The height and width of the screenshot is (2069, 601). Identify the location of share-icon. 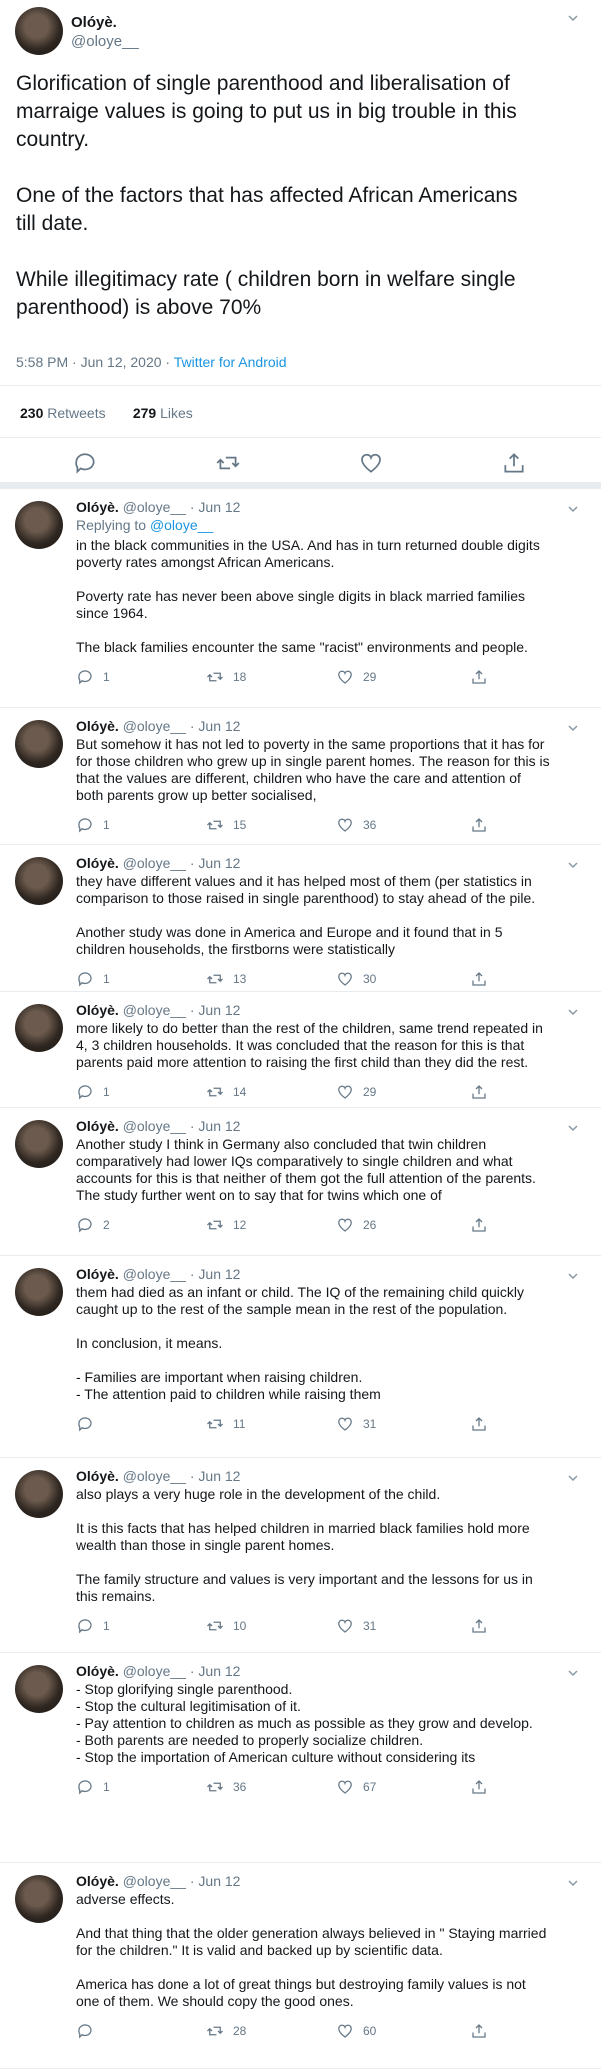
(514, 463).